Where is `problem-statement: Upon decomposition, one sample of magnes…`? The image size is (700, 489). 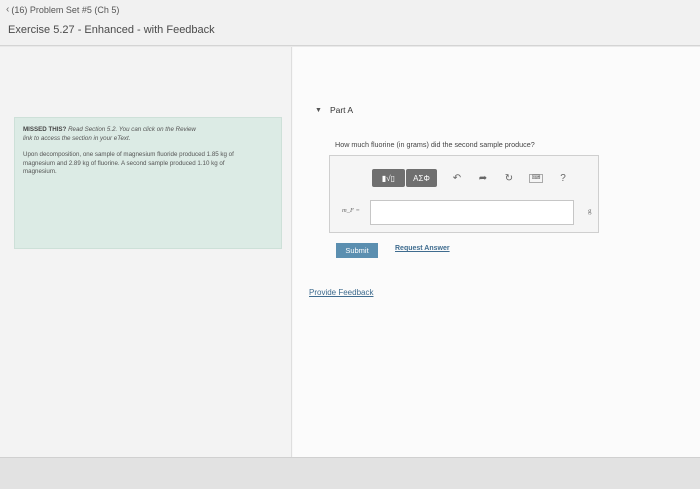
problem-statement: Upon decomposition, one sample of magnes… is located at coordinates (128, 163).